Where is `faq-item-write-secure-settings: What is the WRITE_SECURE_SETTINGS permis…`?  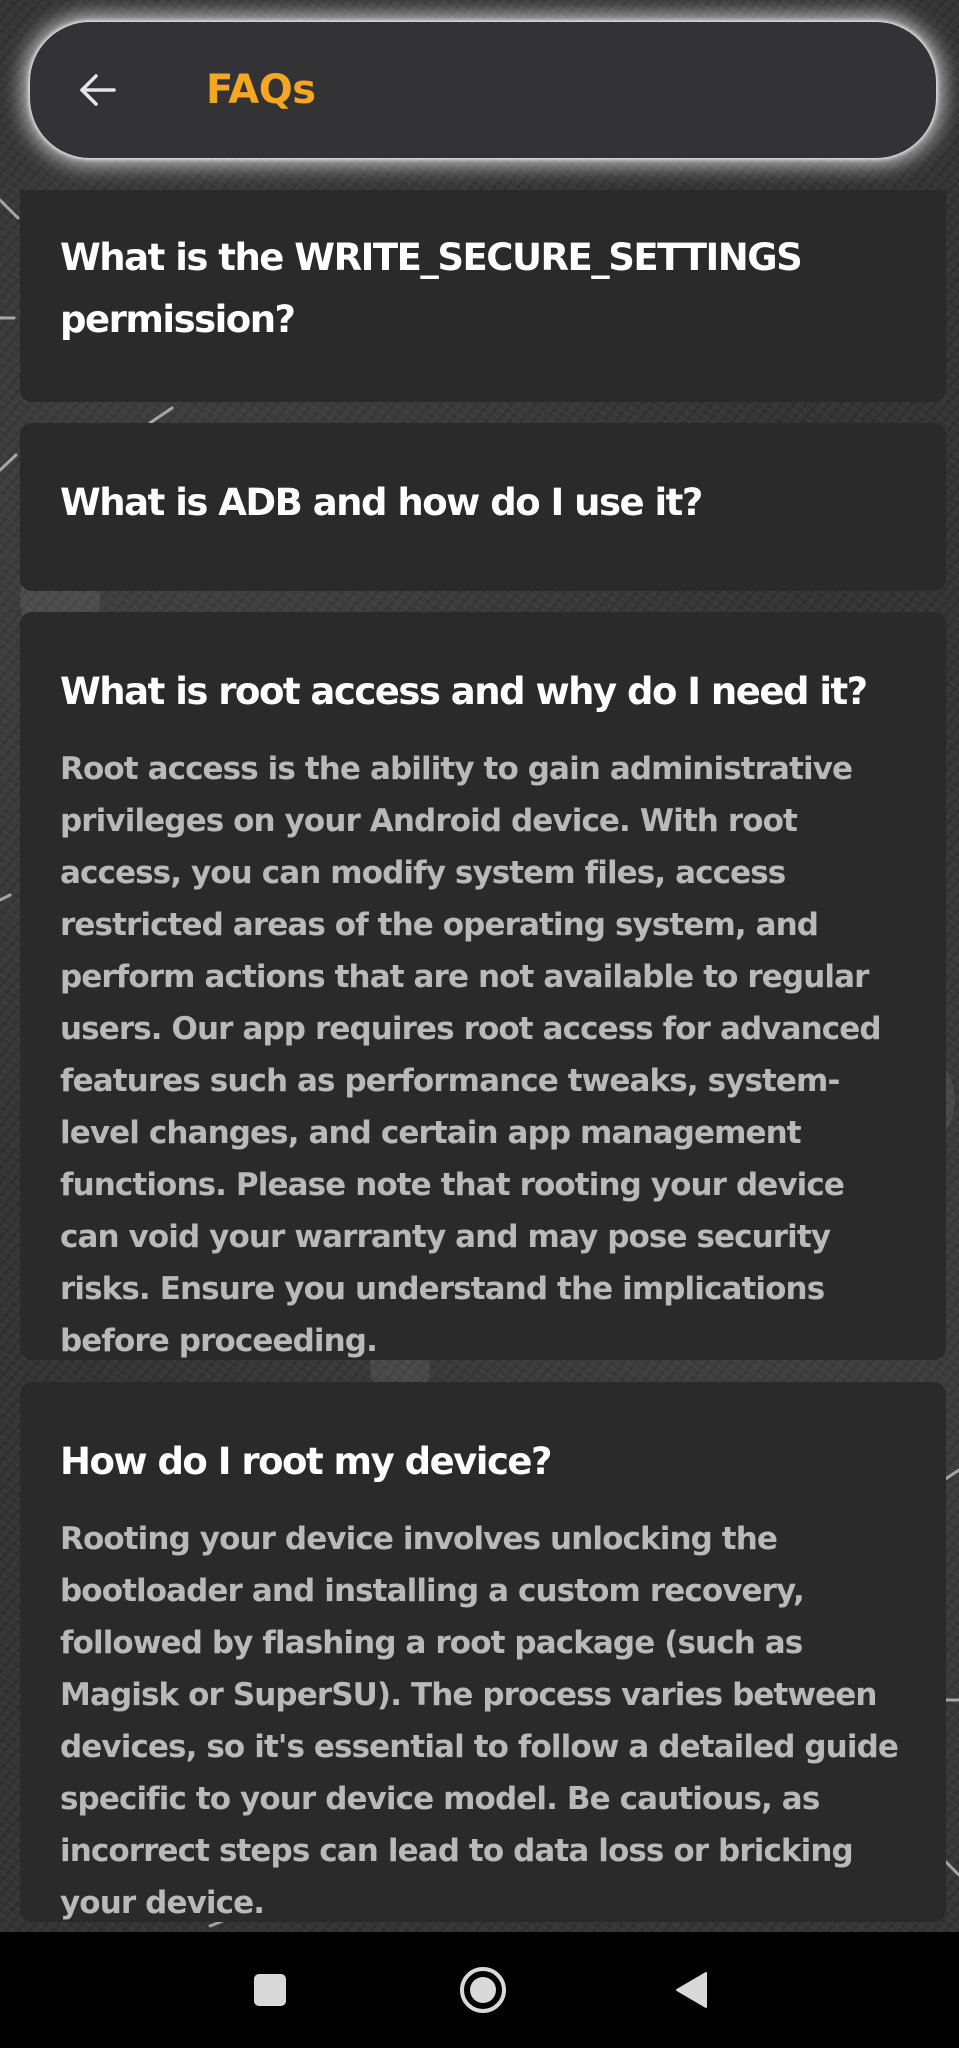
faq-item-write-secure-settings: What is the WRITE_SECURE_SETTINGS permis… is located at coordinates (483, 296).